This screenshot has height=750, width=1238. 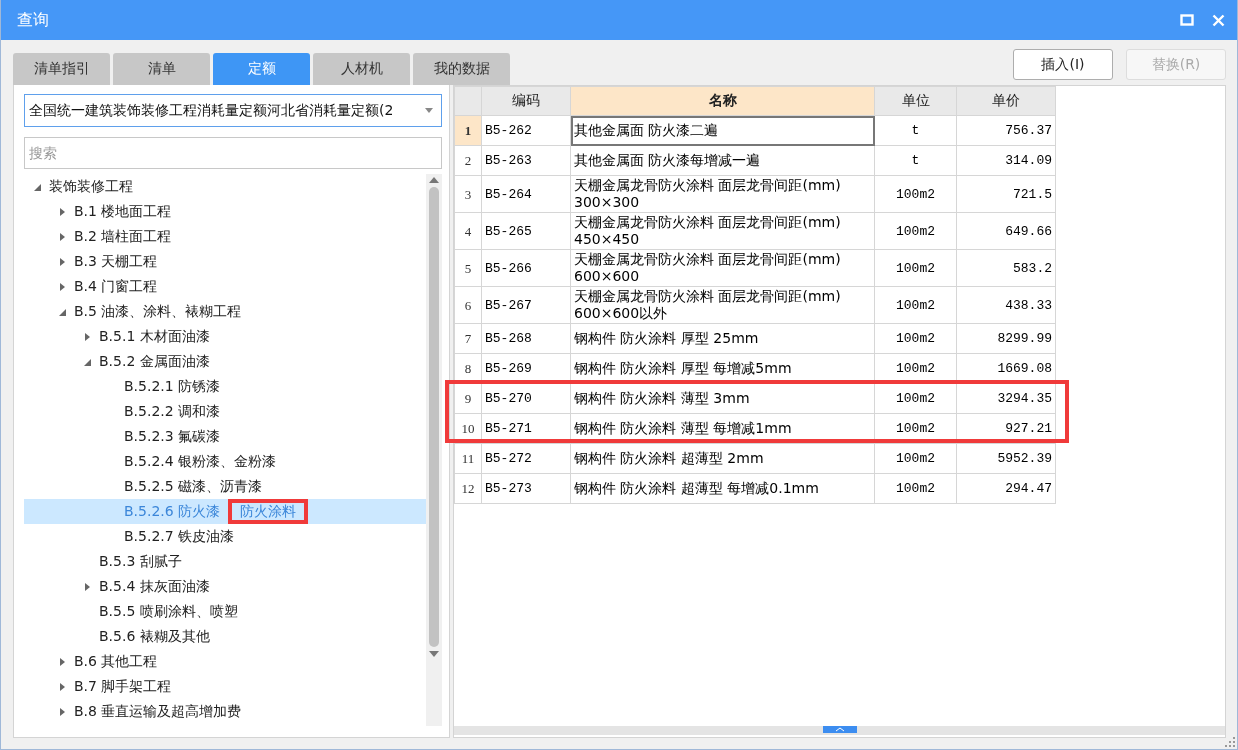 I want to click on row-number: 10, so click(x=468, y=428).